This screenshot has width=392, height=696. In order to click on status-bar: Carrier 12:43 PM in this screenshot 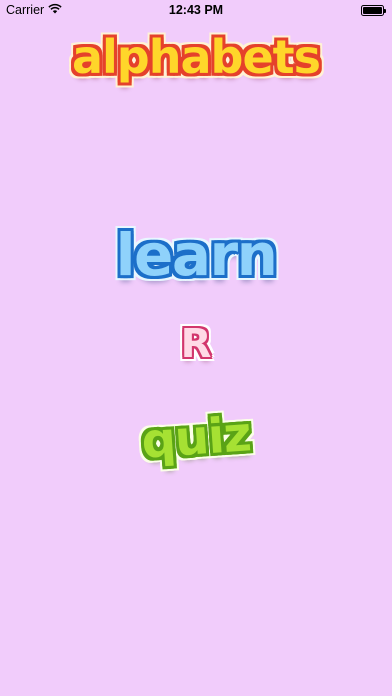, I will do `click(196, 10)`.